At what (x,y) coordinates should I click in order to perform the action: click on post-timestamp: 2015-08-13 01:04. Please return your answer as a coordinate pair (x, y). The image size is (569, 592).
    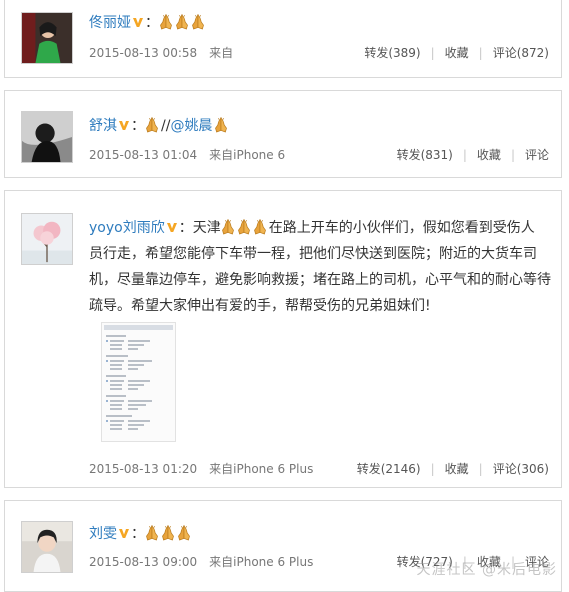
    Looking at the image, I should click on (143, 155).